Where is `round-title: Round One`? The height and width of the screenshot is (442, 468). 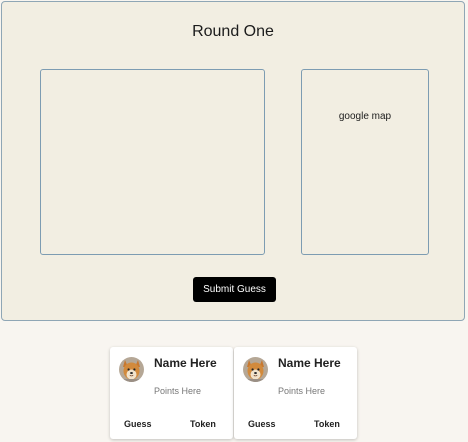 round-title: Round One is located at coordinates (233, 31).